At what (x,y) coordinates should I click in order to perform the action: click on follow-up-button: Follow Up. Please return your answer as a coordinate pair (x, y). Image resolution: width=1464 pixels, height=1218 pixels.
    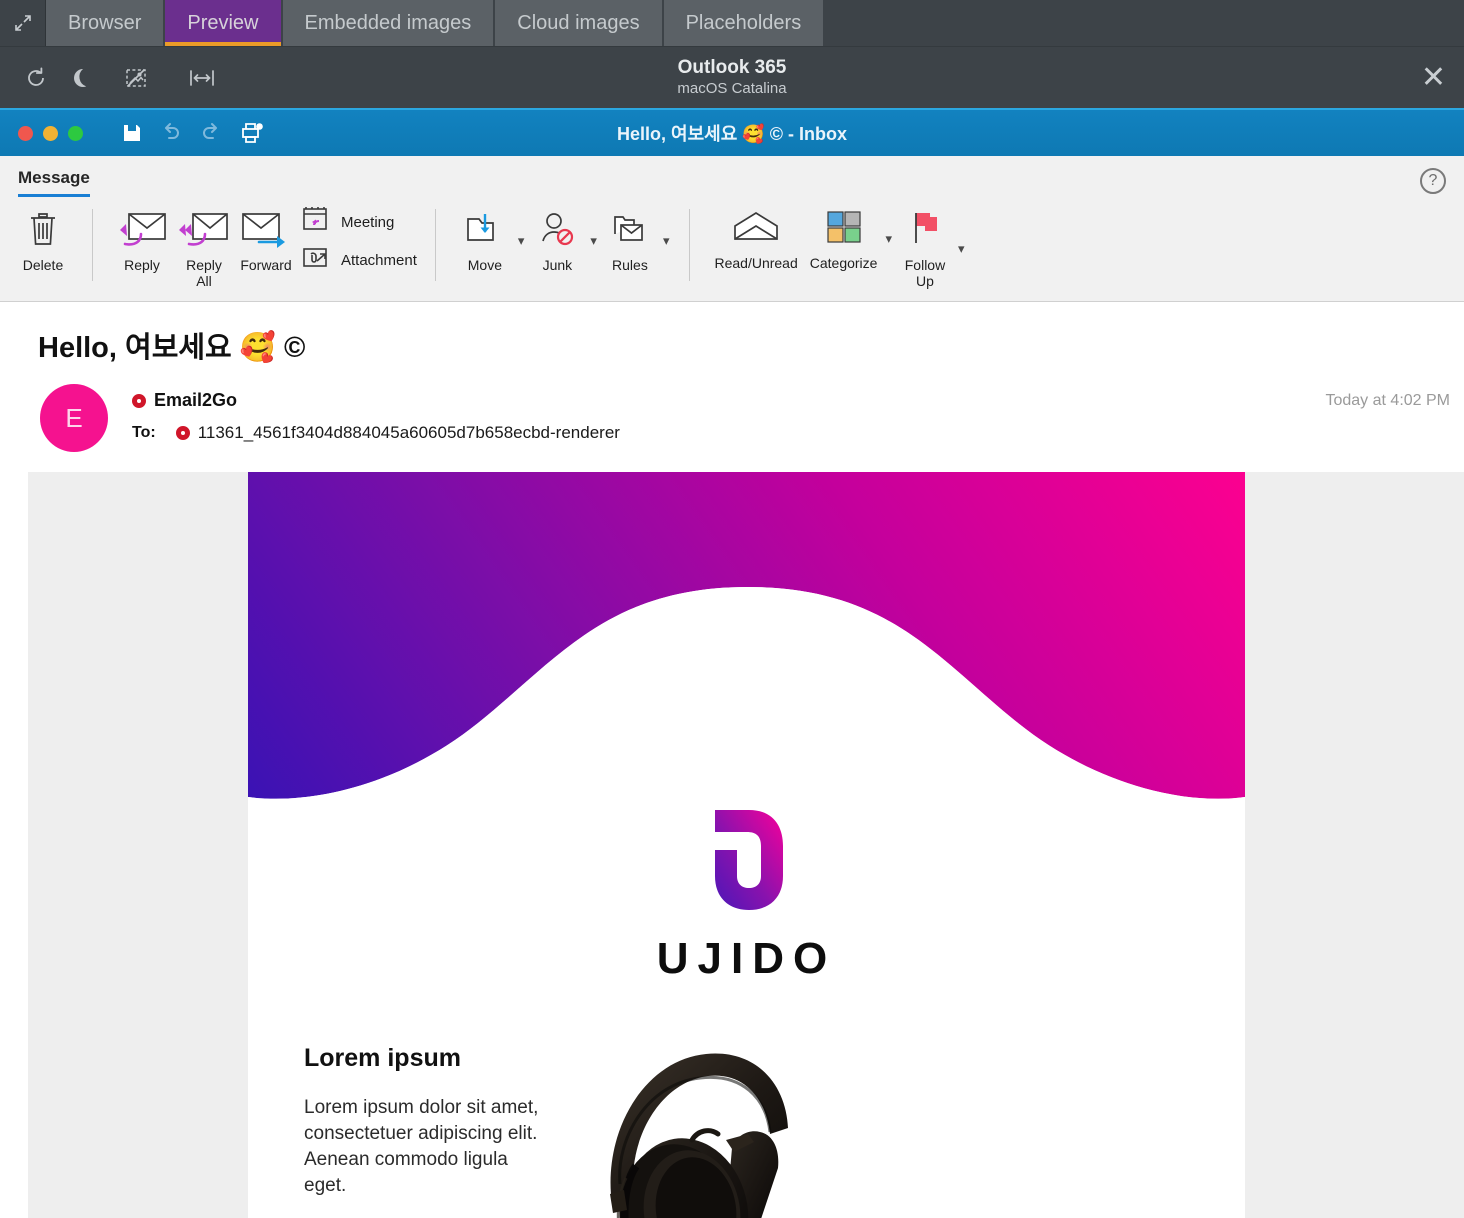
    Looking at the image, I should click on (925, 248).